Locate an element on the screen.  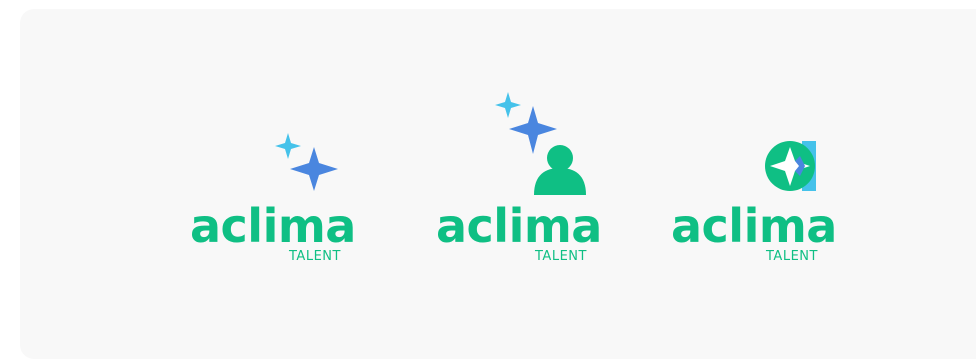
sparkle-person-icon is located at coordinates (540, 143).